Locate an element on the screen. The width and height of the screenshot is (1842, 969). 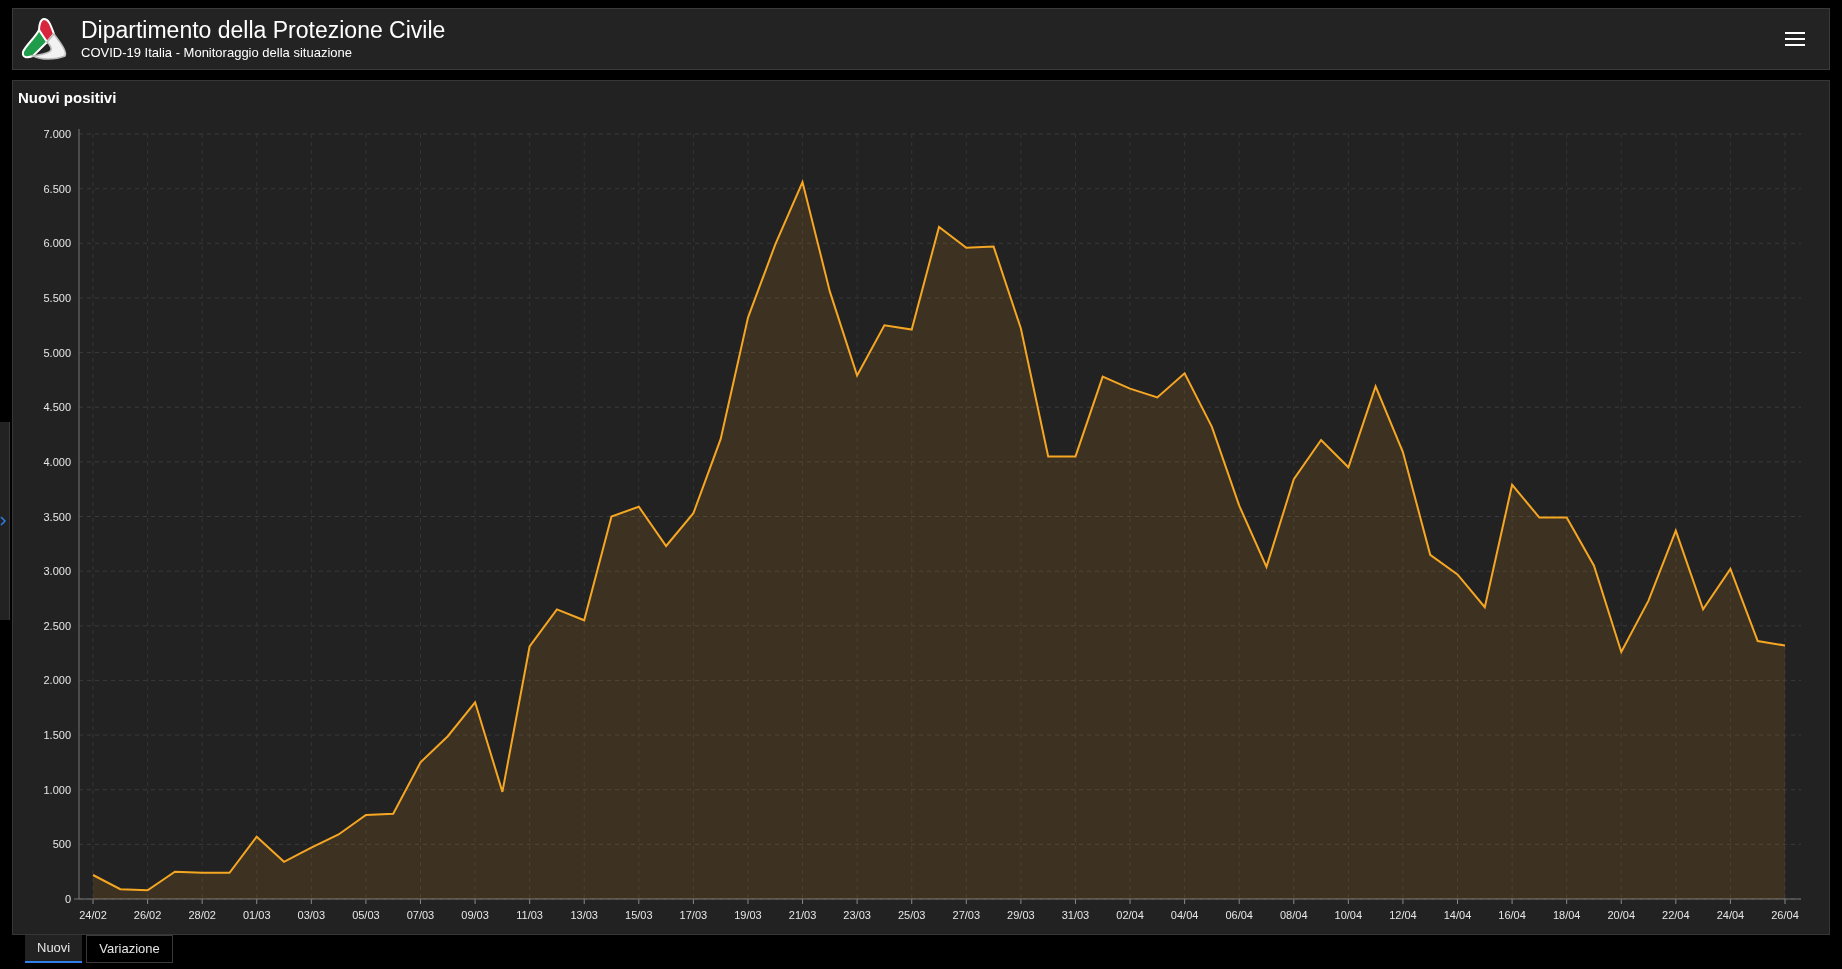
x-axis-label: 03/03 is located at coordinates (311, 915).